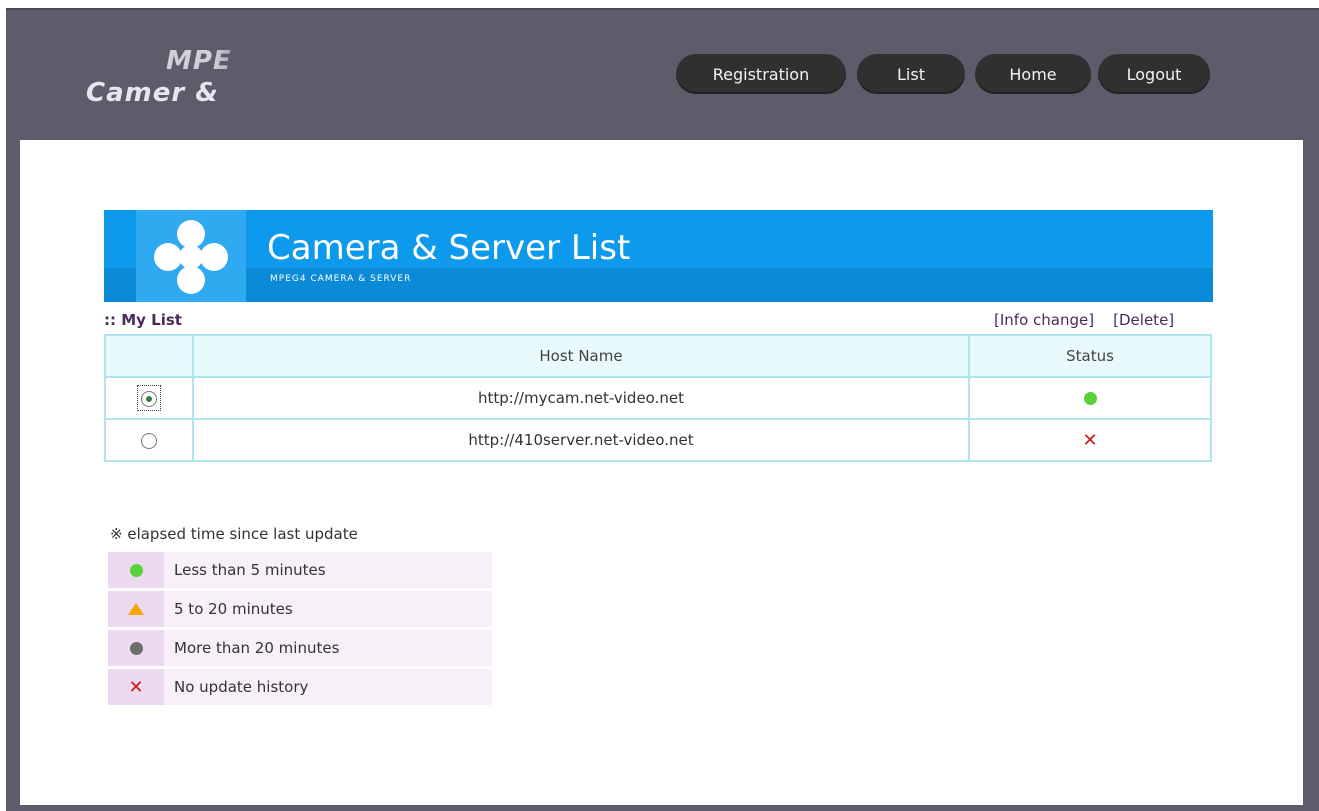 The image size is (1319, 811). Describe the element at coordinates (143, 320) in the screenshot. I see `my-list-heading: :: My List` at that location.